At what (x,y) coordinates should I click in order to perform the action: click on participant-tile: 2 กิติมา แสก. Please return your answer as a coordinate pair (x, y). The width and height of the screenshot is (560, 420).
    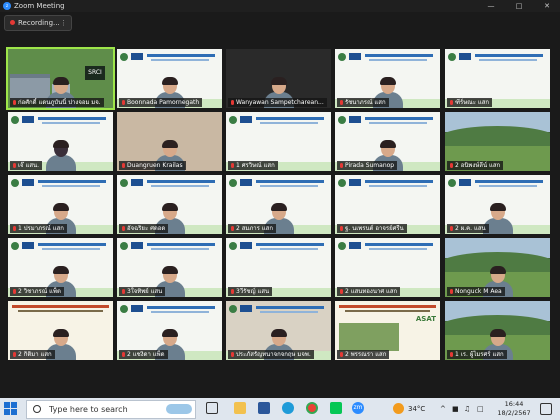
    Looking at the image, I should click on (60, 330).